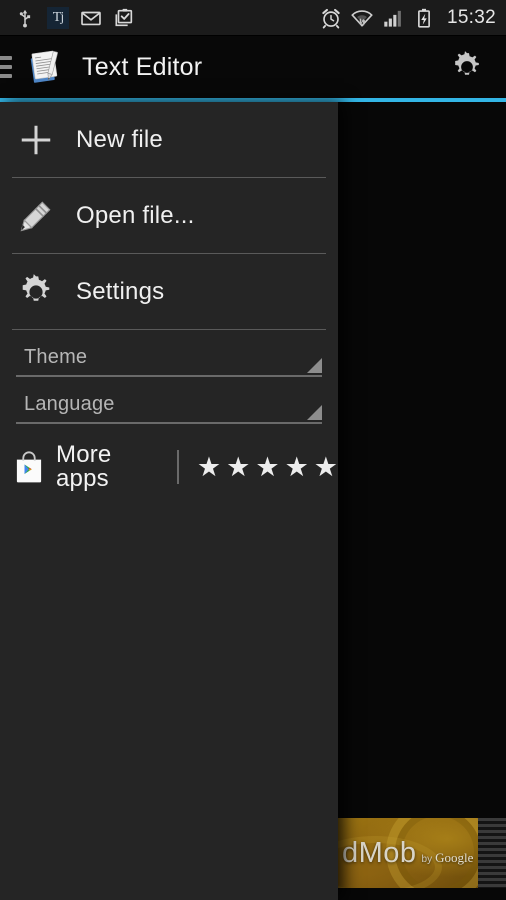 This screenshot has height=900, width=506. Describe the element at coordinates (56, 357) in the screenshot. I see `theme-spinner-label: Theme` at that location.